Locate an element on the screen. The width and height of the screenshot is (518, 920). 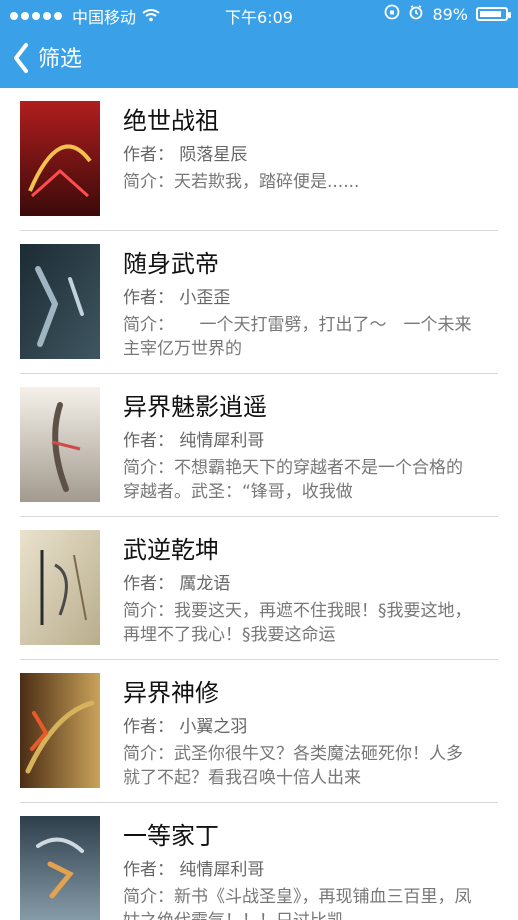
description-text: 武圣你很牛叉？各类魔法砸死你！人多就了不起？看我召唤十倍人出来 is located at coordinates (293, 766).